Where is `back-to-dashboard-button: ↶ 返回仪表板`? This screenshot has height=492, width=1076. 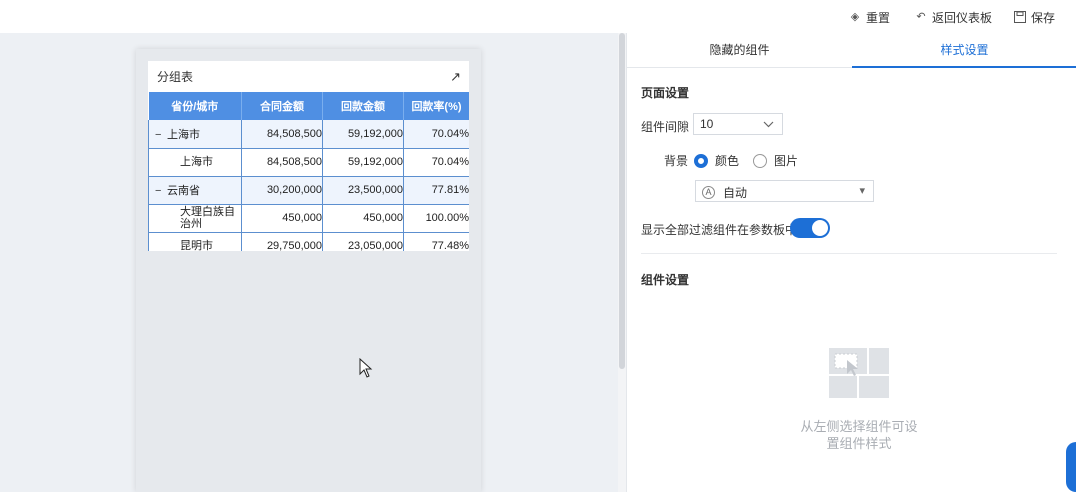
back-to-dashboard-button: ↶ 返回仪表板 is located at coordinates (953, 17).